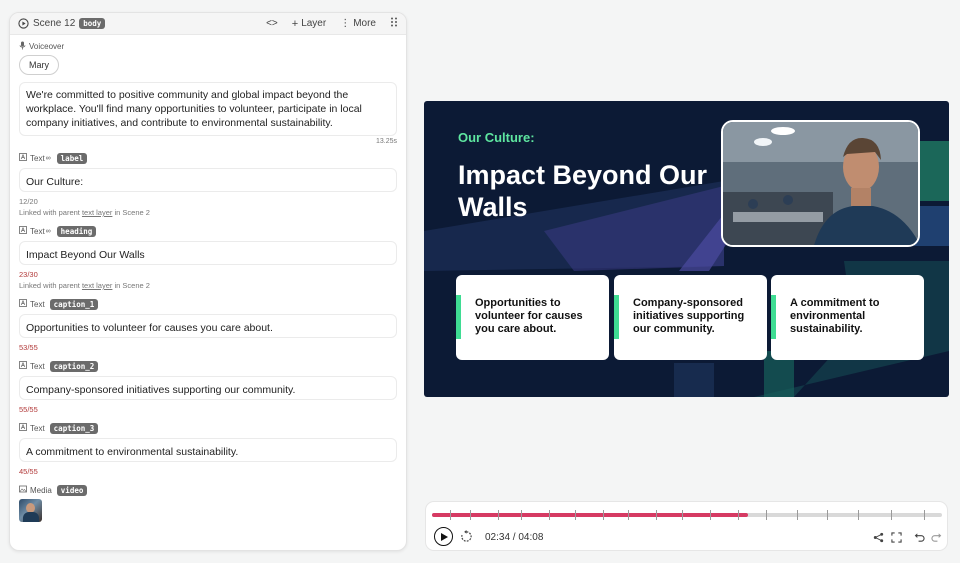 This screenshot has height=563, width=960. I want to click on drag-handle, so click(394, 23).